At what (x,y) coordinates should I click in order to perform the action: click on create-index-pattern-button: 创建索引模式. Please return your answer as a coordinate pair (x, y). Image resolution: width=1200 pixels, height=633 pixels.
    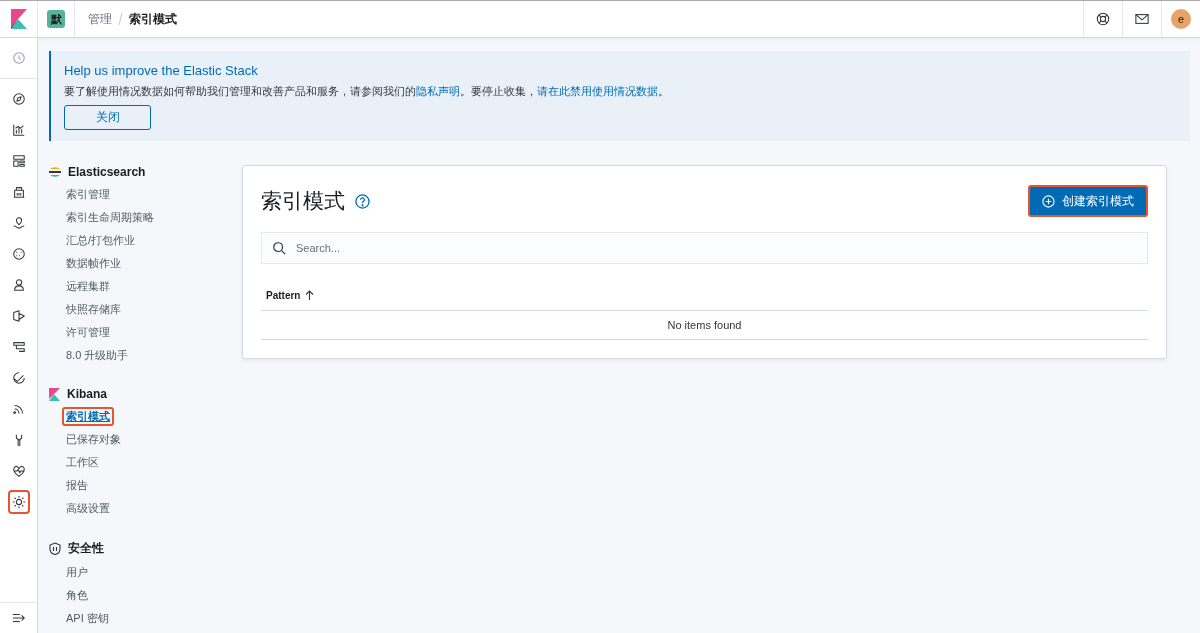
    Looking at the image, I should click on (1088, 201).